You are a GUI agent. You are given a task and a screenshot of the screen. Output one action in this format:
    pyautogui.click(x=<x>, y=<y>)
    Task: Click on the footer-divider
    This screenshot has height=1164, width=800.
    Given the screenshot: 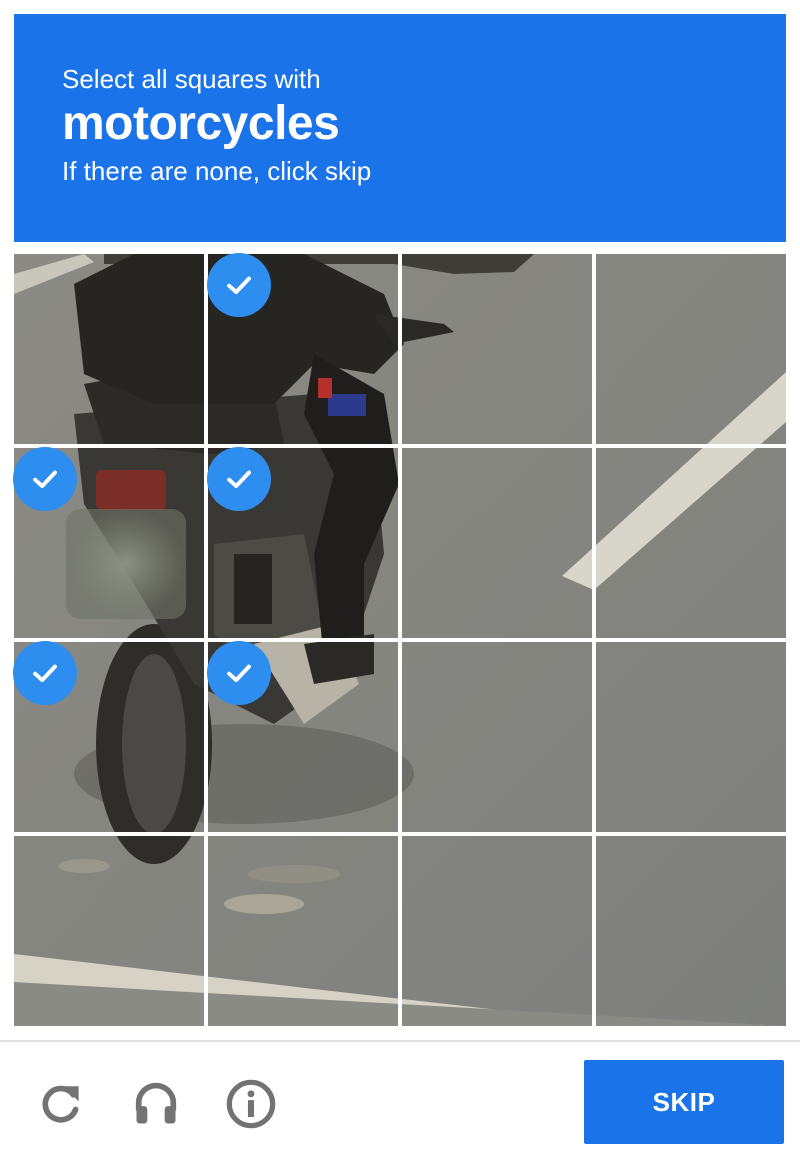 What is the action you would take?
    pyautogui.click(x=400, y=1041)
    